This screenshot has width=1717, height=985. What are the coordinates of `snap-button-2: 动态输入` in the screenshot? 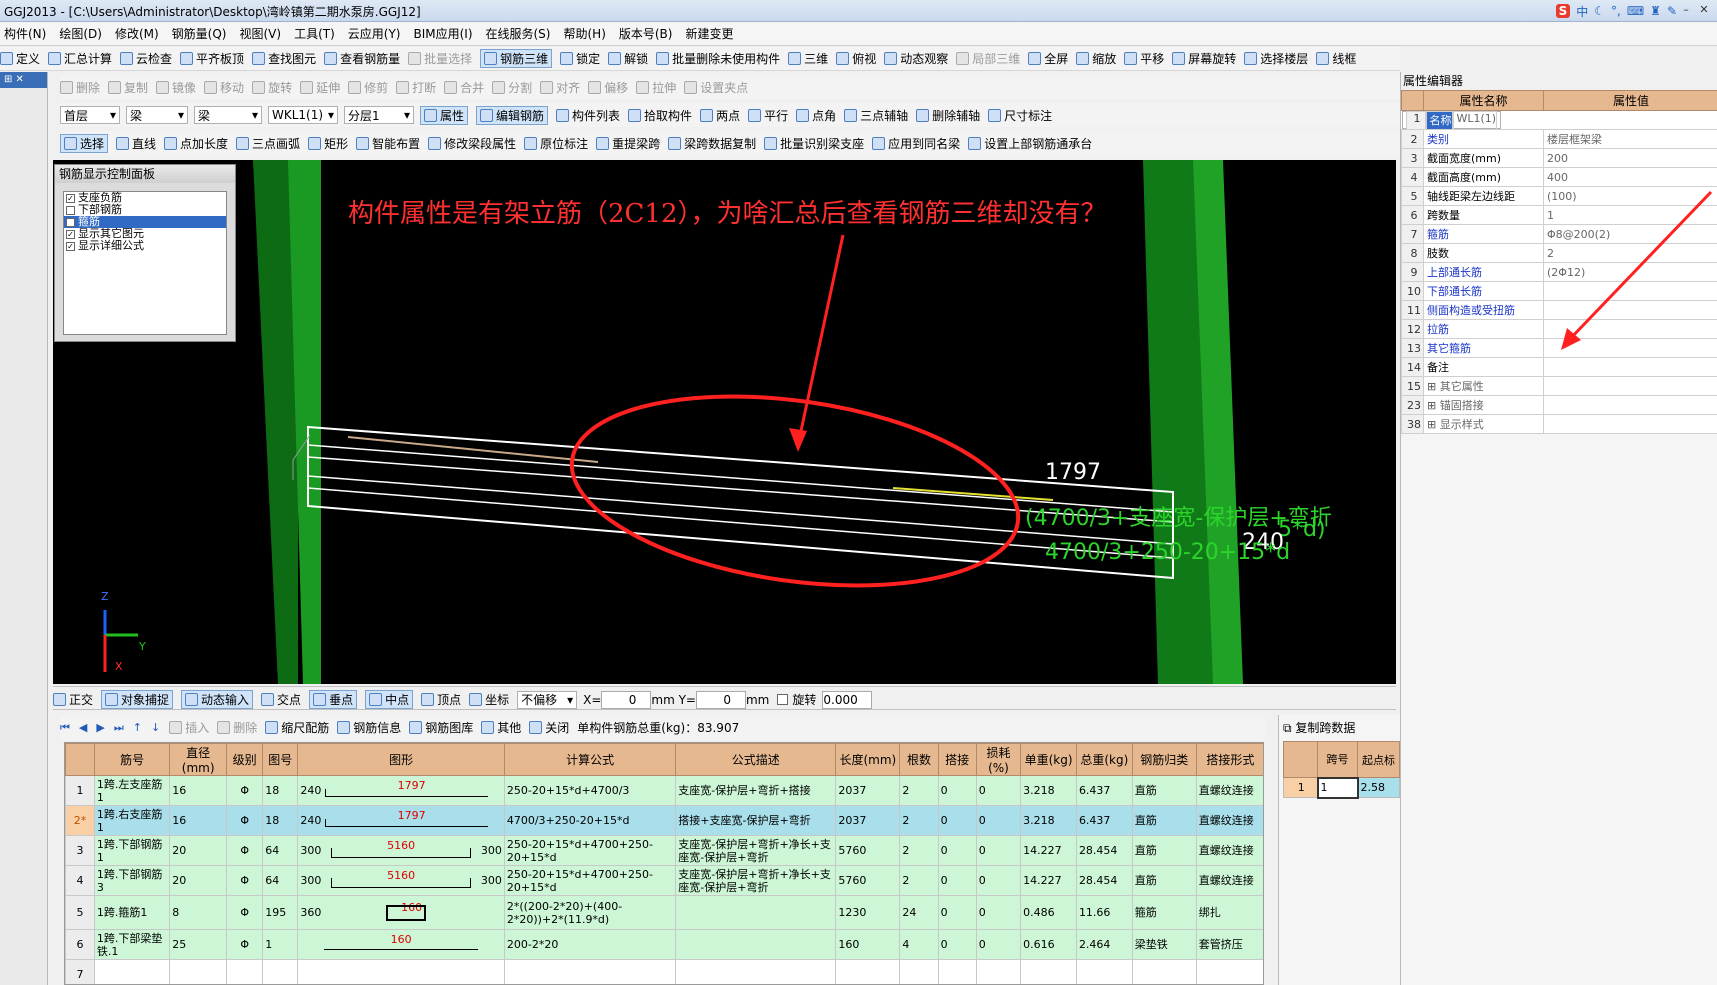 It's located at (217, 699).